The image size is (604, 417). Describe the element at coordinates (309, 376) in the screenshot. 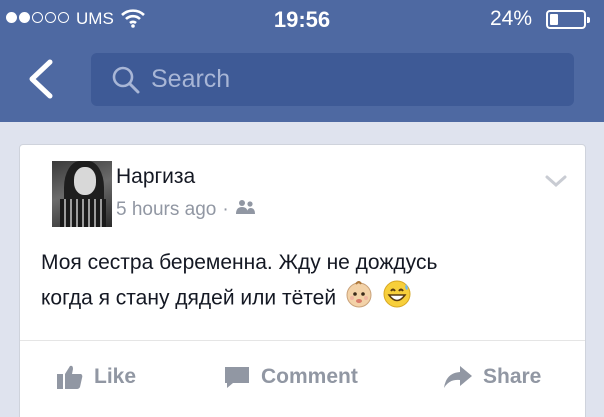

I see `comment-label: Comment` at that location.